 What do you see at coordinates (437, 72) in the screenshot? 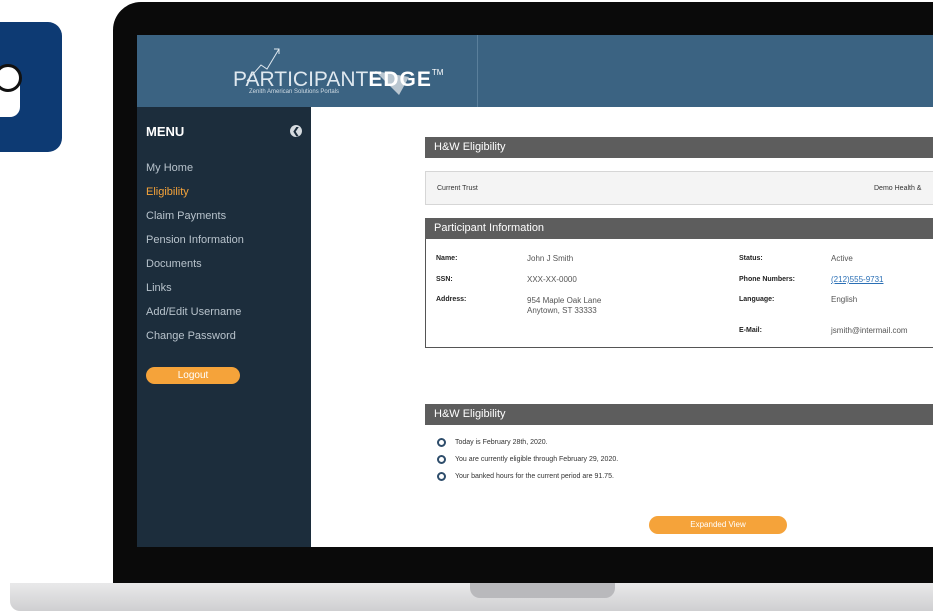
I see `logo-tm: TM` at bounding box center [437, 72].